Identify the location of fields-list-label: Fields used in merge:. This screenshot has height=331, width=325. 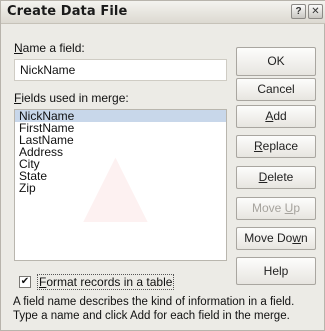
(71, 98).